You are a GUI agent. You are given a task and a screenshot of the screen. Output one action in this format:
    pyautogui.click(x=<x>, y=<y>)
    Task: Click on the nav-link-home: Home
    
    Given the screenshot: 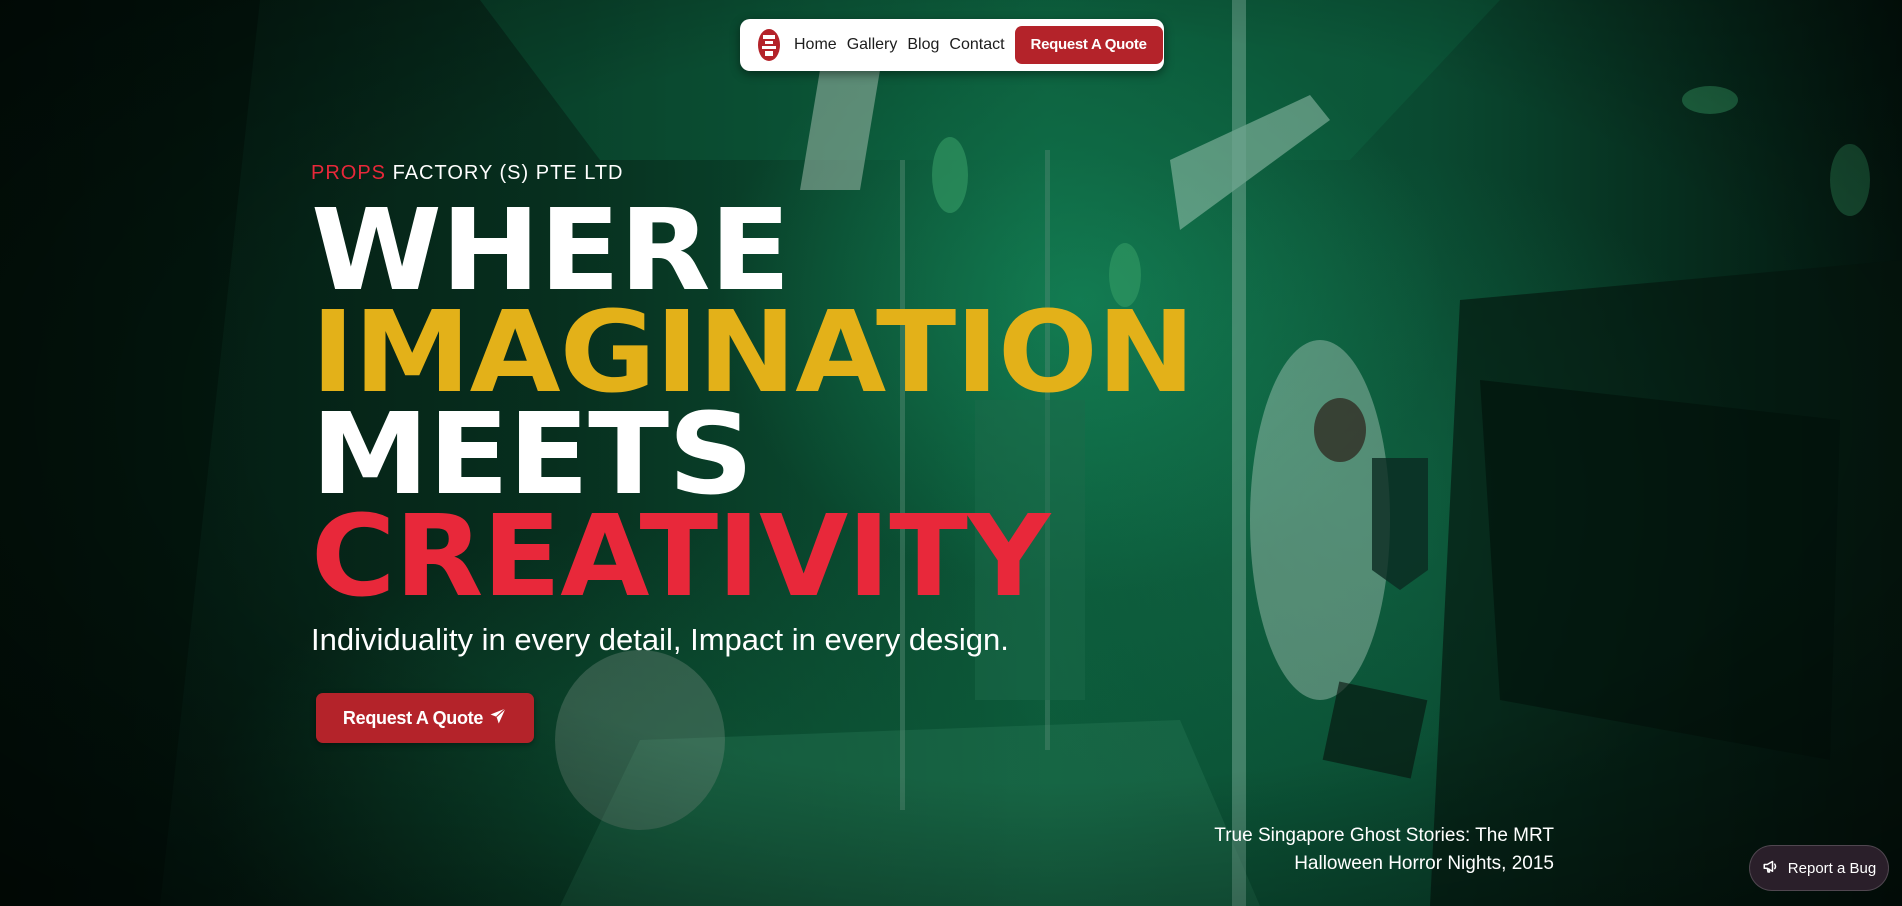 What is the action you would take?
    pyautogui.click(x=815, y=45)
    